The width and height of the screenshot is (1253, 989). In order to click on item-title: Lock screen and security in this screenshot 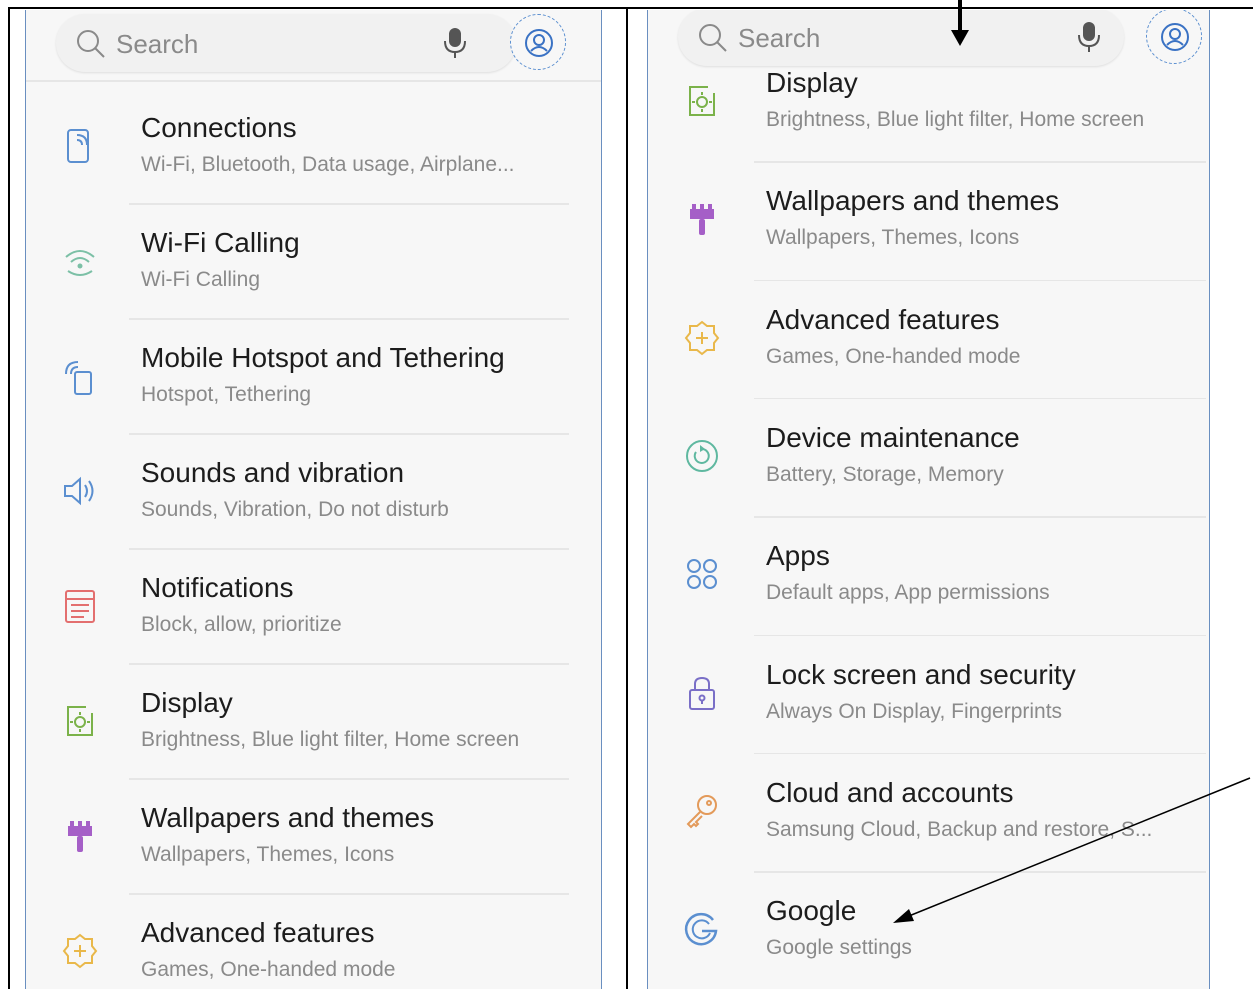, I will do `click(921, 674)`.